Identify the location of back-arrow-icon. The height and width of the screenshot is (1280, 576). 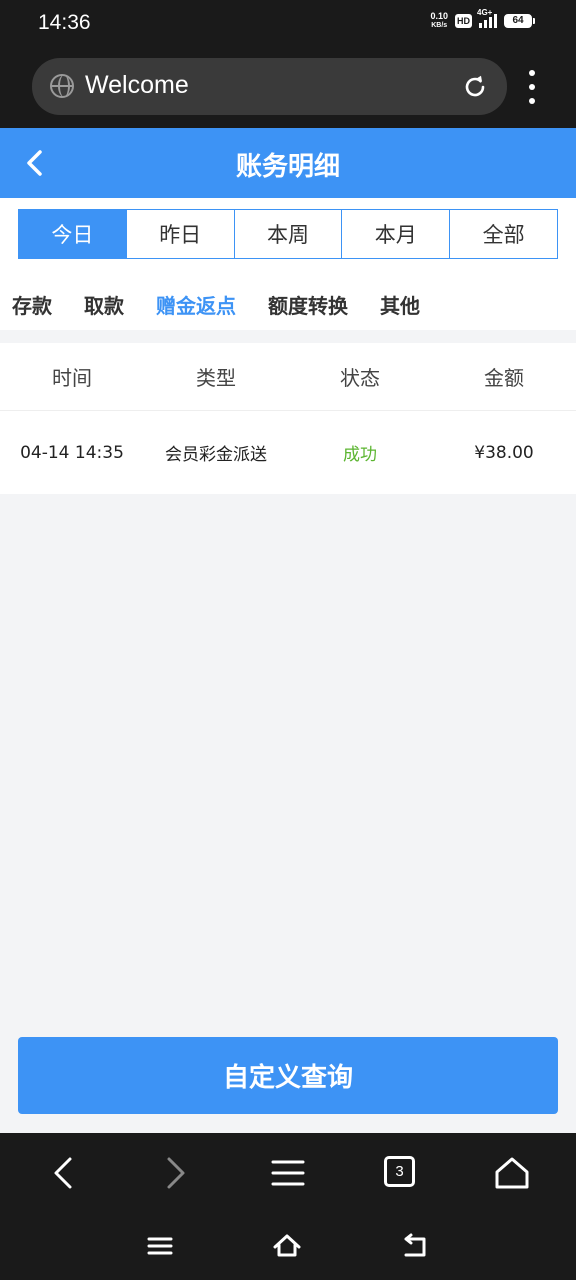
(64, 1173).